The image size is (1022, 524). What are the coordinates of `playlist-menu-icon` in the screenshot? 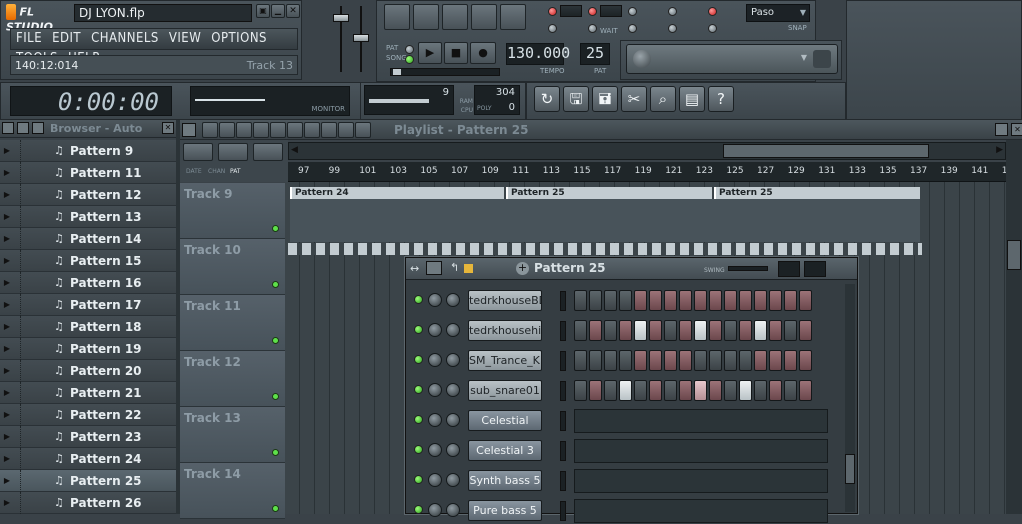 It's located at (189, 130).